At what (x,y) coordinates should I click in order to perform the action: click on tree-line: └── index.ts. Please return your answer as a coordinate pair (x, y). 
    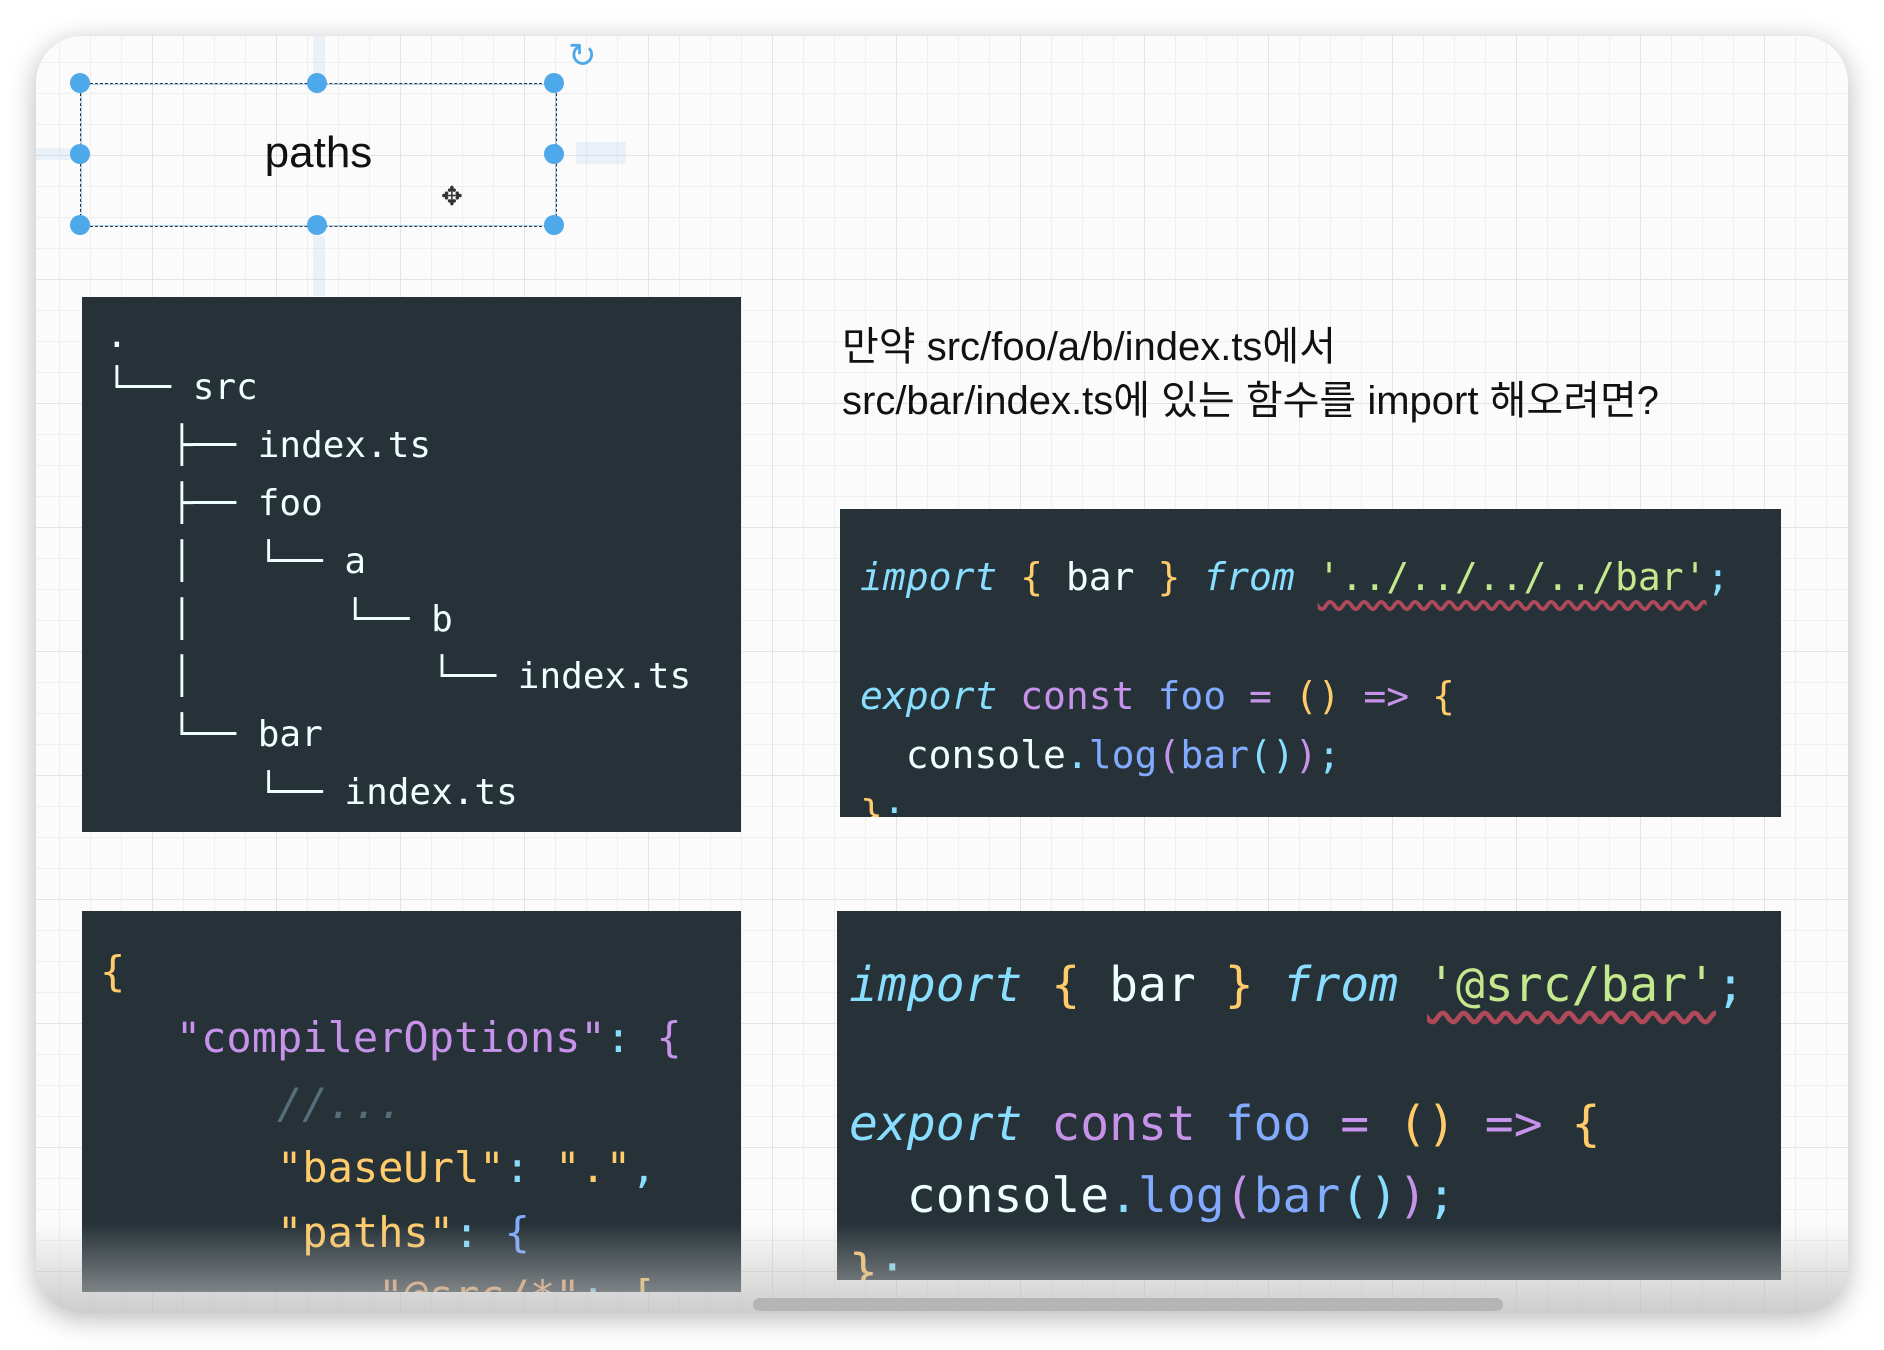
    Looking at the image, I should click on (312, 792).